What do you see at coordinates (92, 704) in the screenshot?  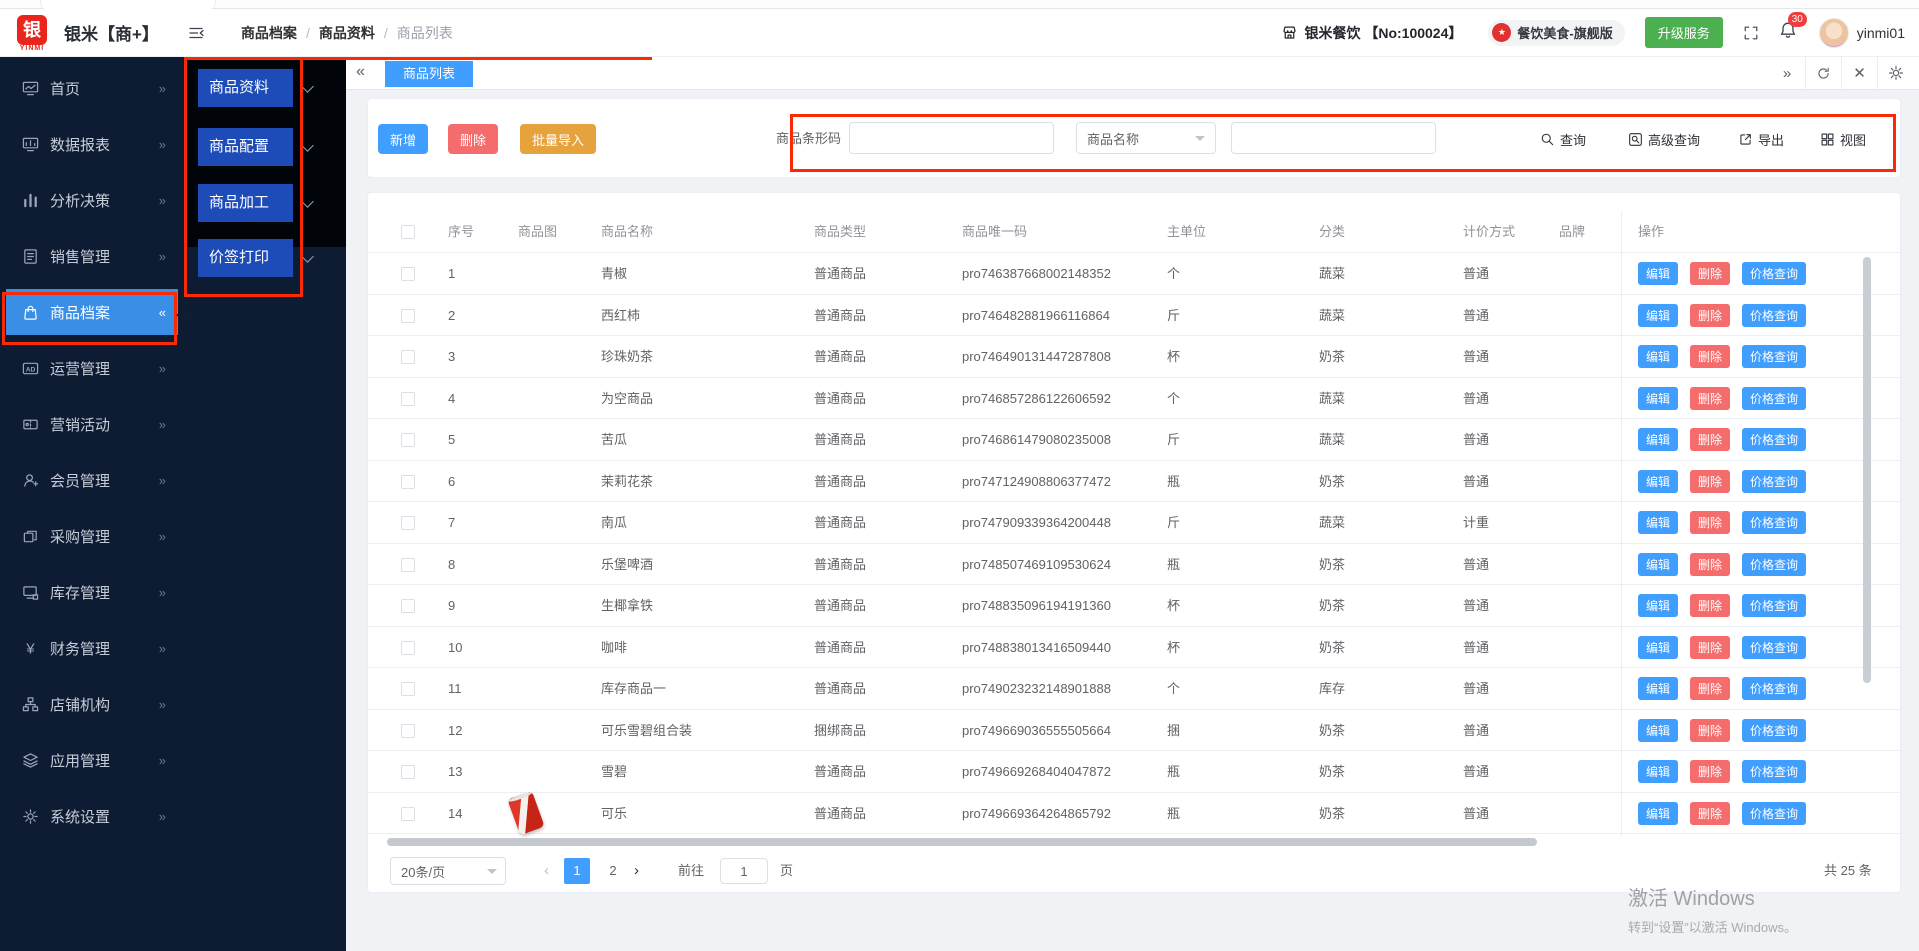 I see `sidebar-item-org: 店铺机构 »` at bounding box center [92, 704].